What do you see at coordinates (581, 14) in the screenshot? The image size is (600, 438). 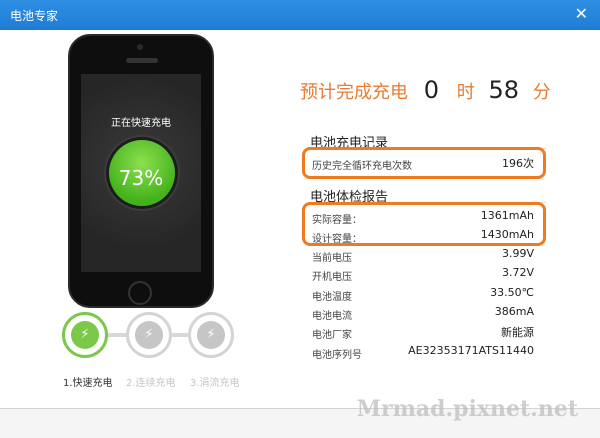 I see `close-icon: ✕` at bounding box center [581, 14].